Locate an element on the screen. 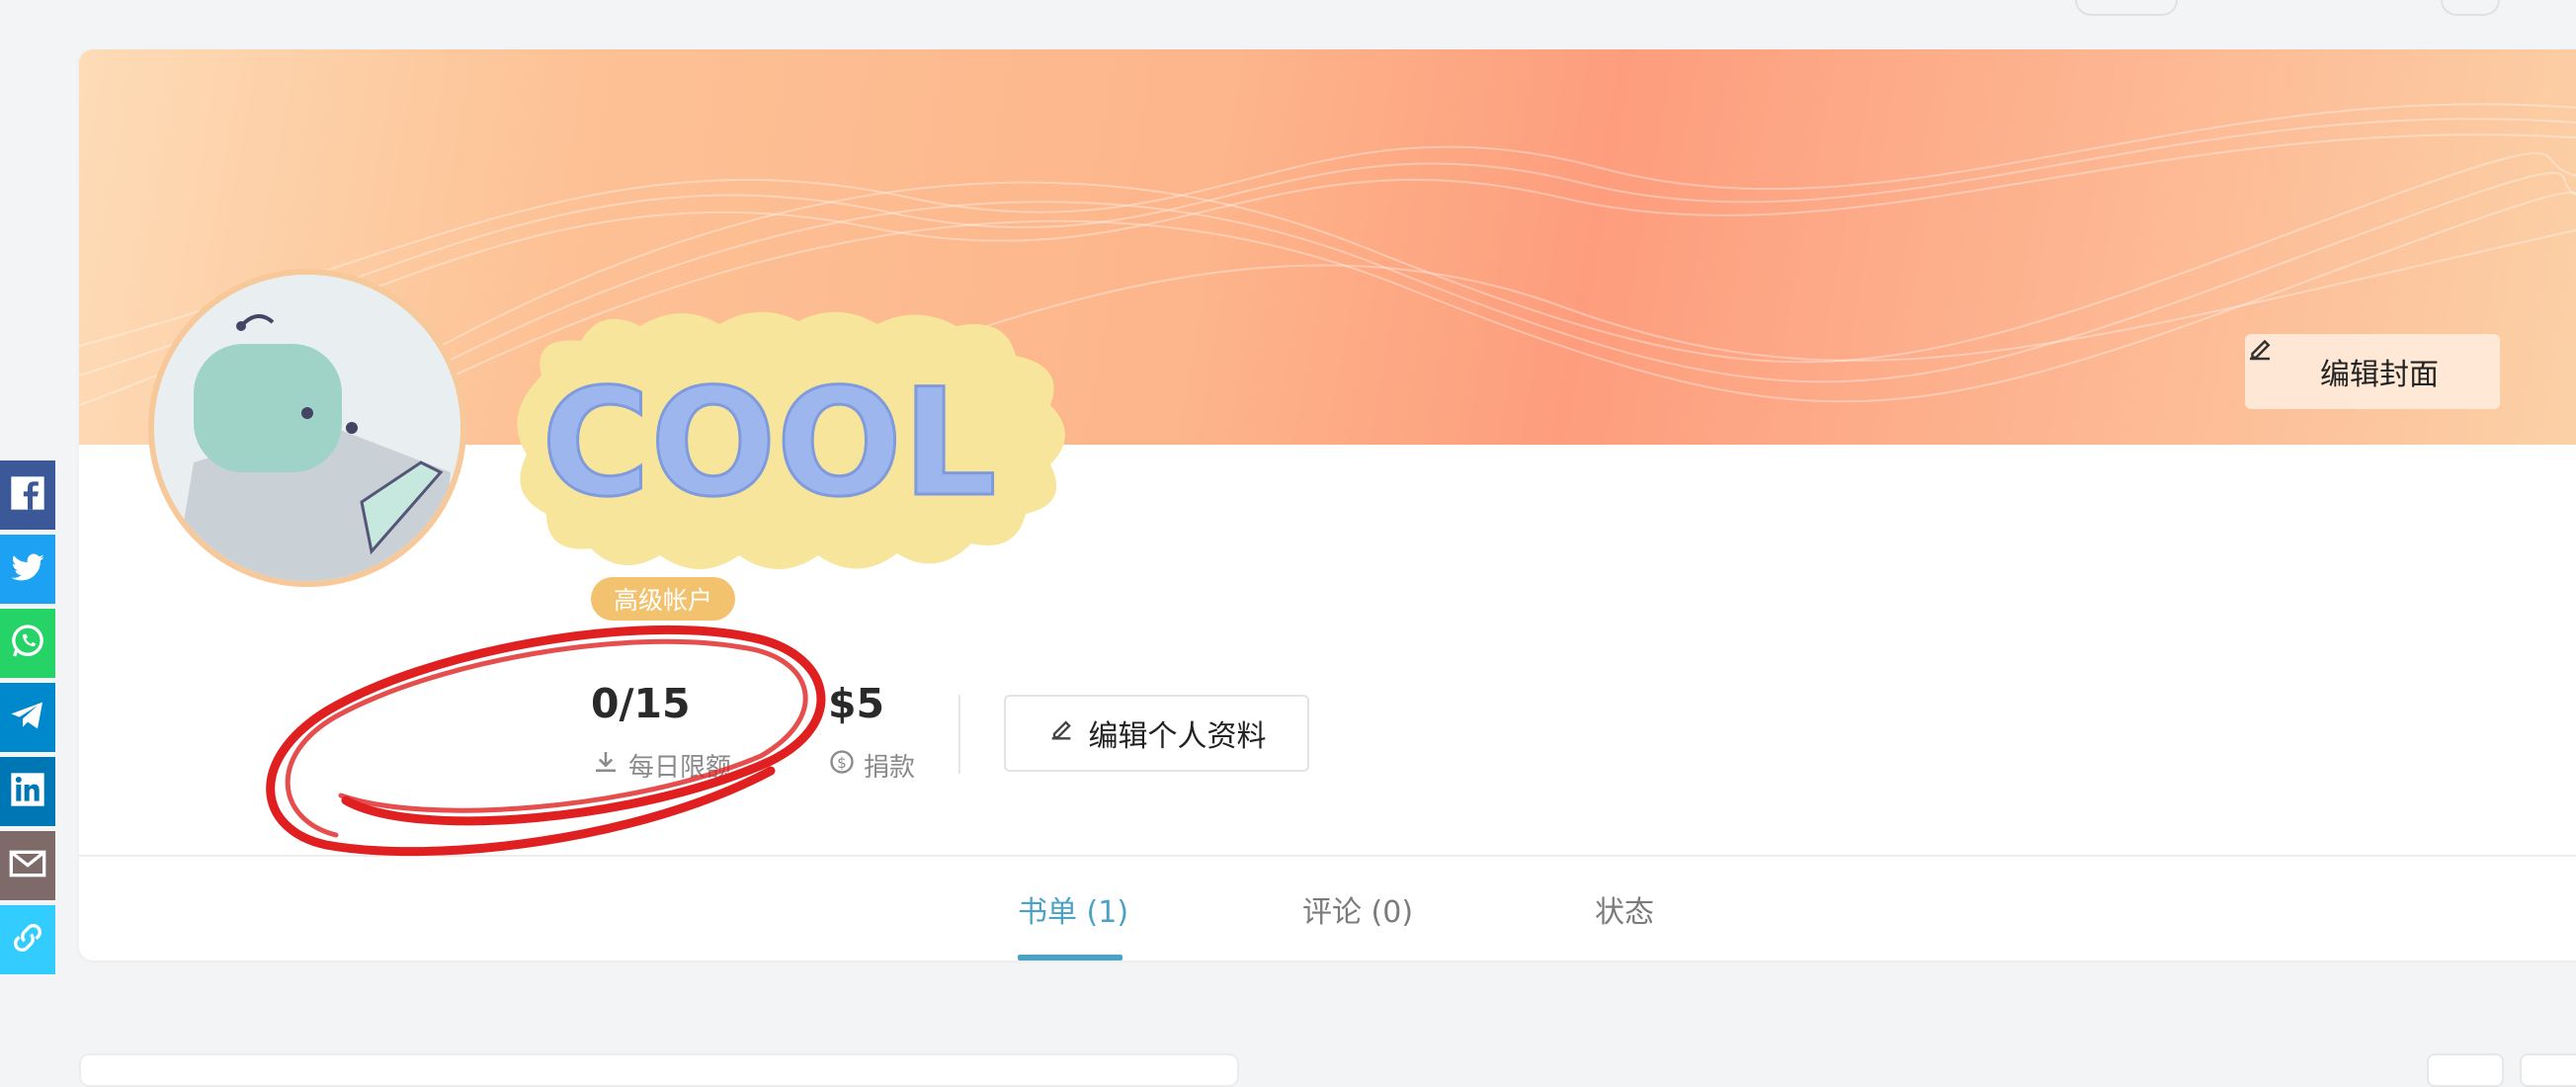 This screenshot has height=1087, width=2576. bottom-action-button is located at coordinates (2465, 1070).